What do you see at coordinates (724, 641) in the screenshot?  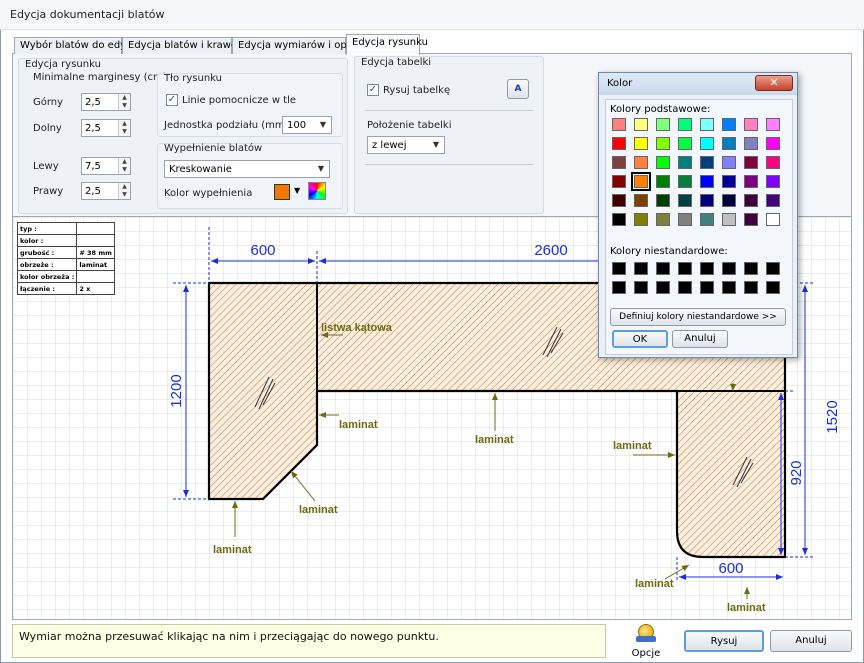 I see `draw-button: Rysuj` at bounding box center [724, 641].